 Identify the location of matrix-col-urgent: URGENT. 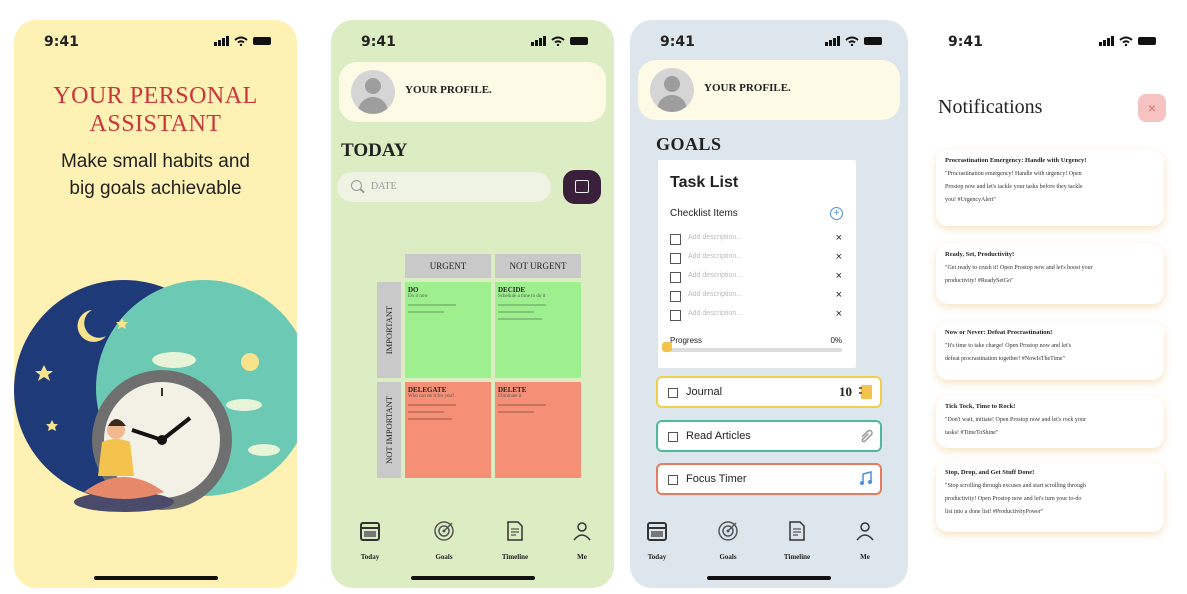
(448, 266).